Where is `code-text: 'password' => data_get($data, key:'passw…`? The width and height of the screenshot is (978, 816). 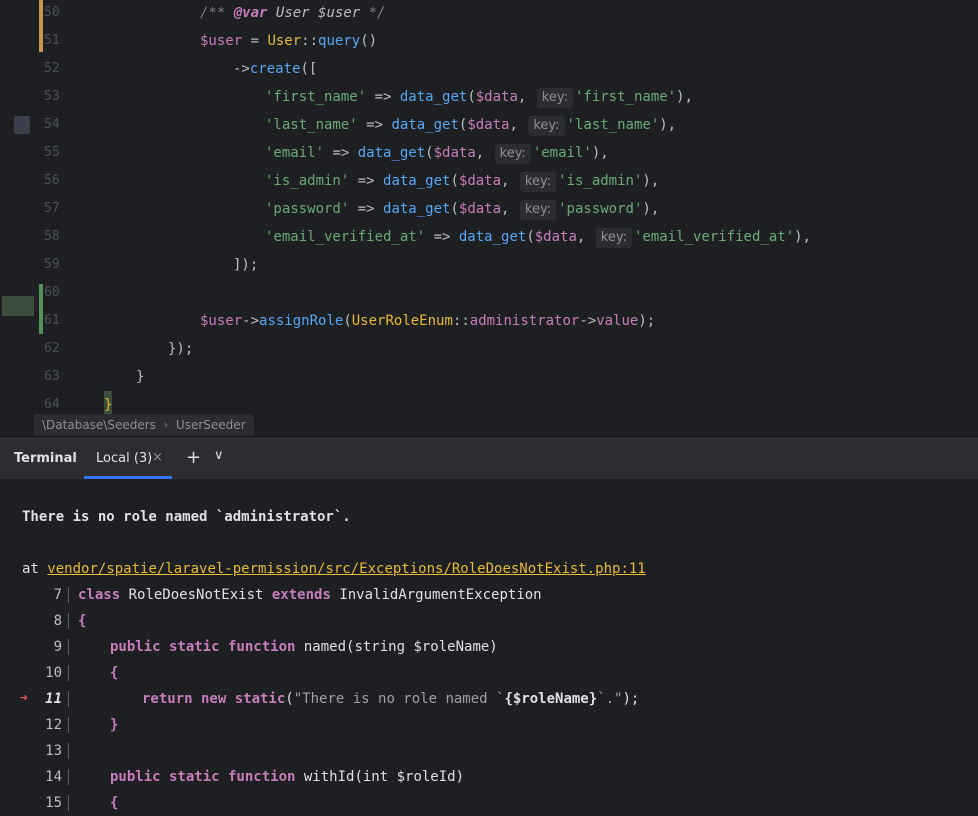
code-text: 'password' => data_get($data, key:'passw… is located at coordinates (462, 209).